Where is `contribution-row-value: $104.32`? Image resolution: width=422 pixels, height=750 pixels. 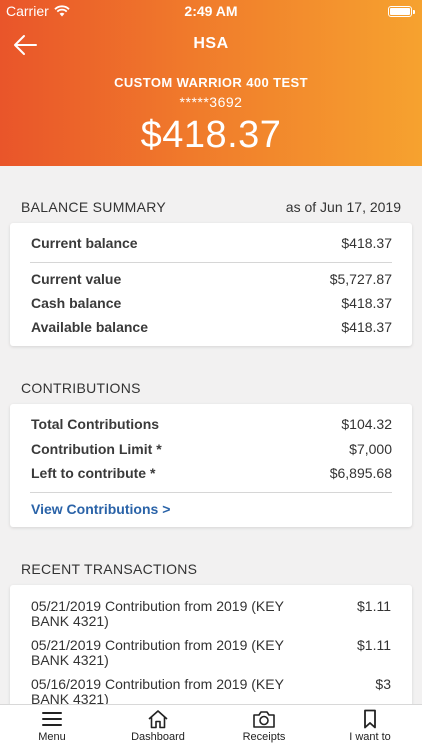 contribution-row-value: $104.32 is located at coordinates (366, 424).